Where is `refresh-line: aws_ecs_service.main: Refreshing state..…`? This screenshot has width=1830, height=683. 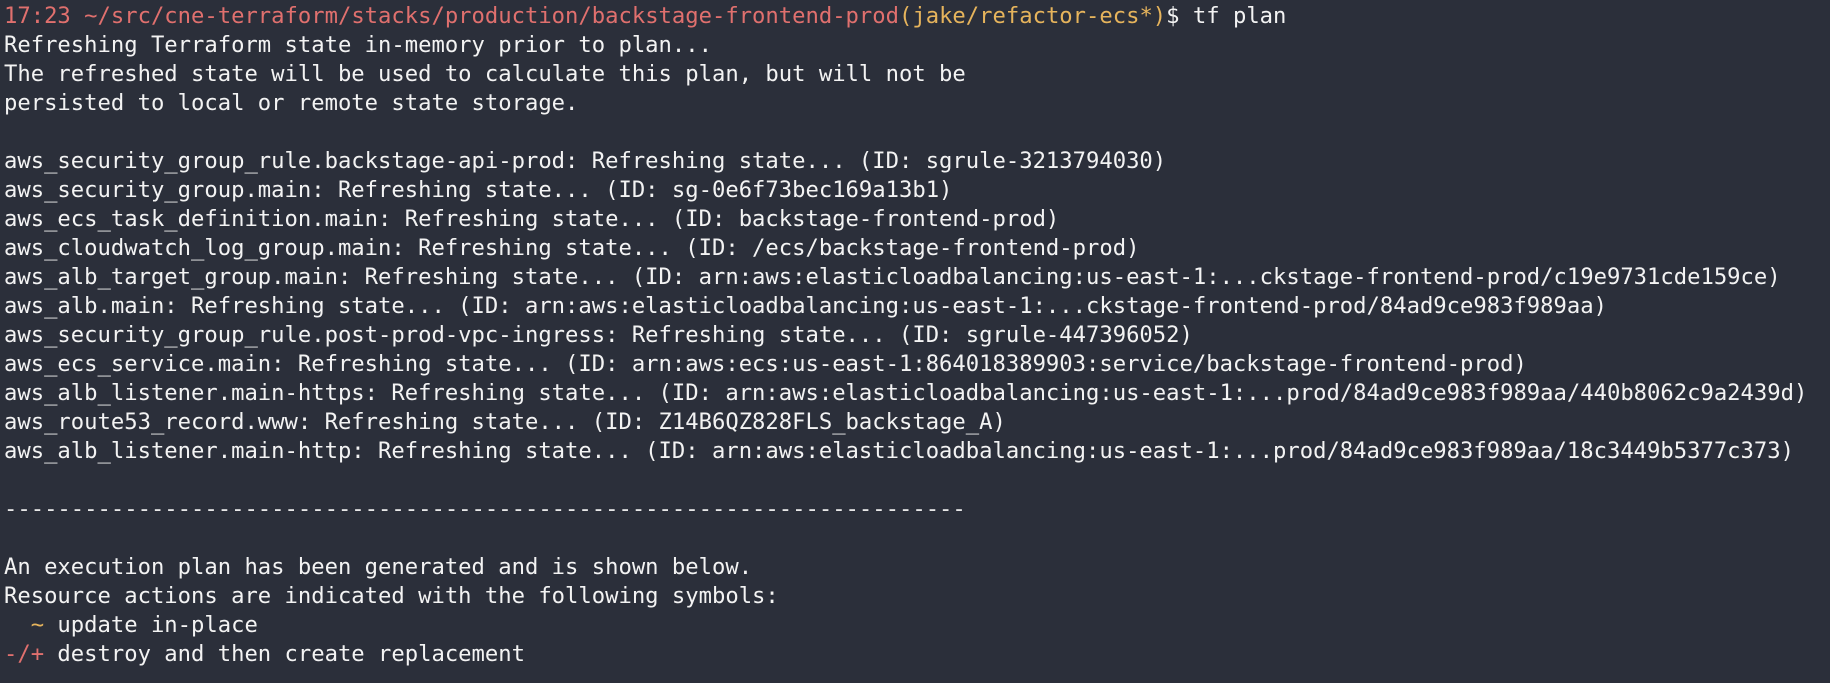
refresh-line: aws_ecs_service.main: Refreshing state..… is located at coordinates (765, 364).